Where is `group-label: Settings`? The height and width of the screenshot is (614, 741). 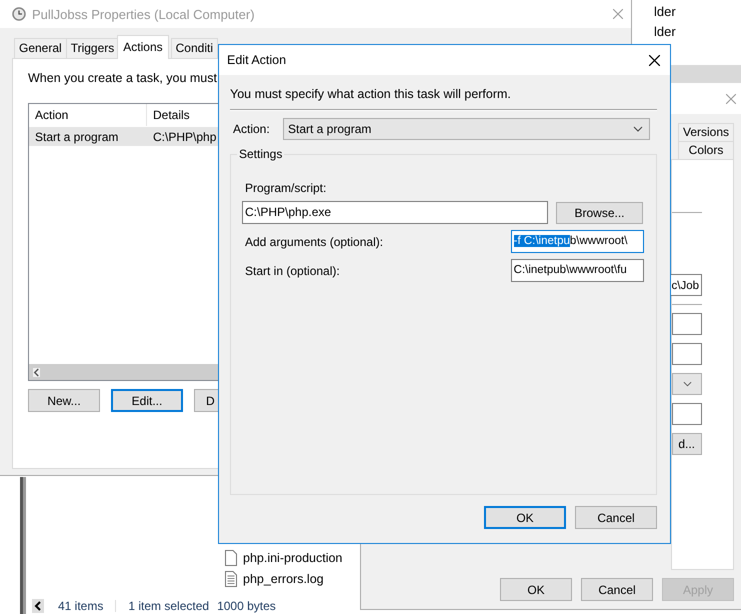
group-label: Settings is located at coordinates (260, 154).